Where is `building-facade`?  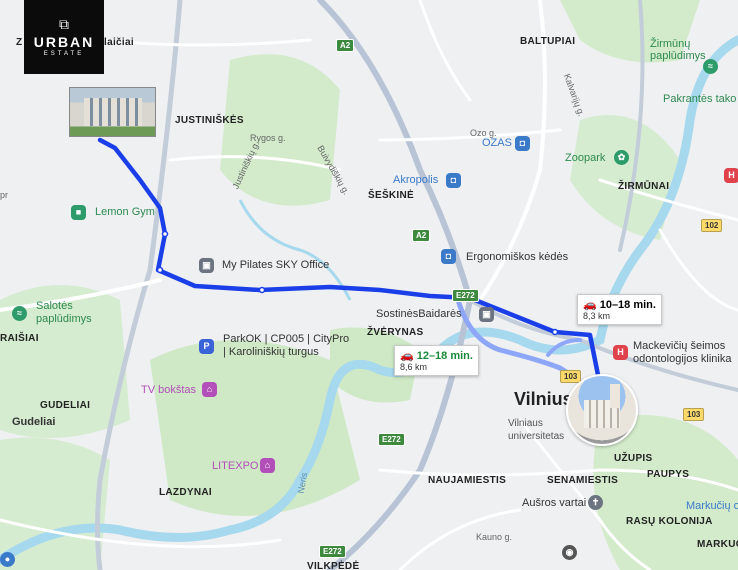
building-facade is located at coordinates (113, 112).